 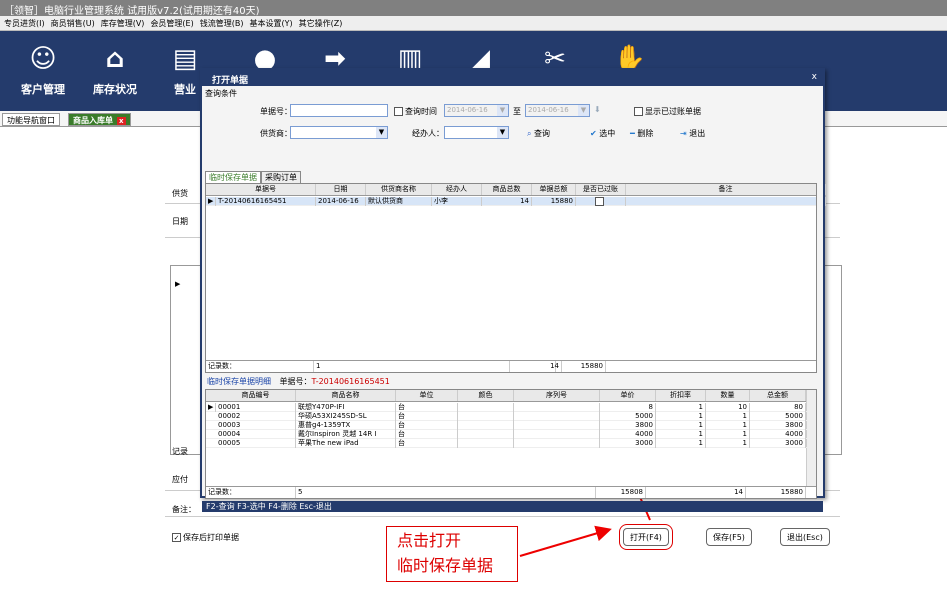 I want to click on button-label: 退出, so click(x=697, y=133).